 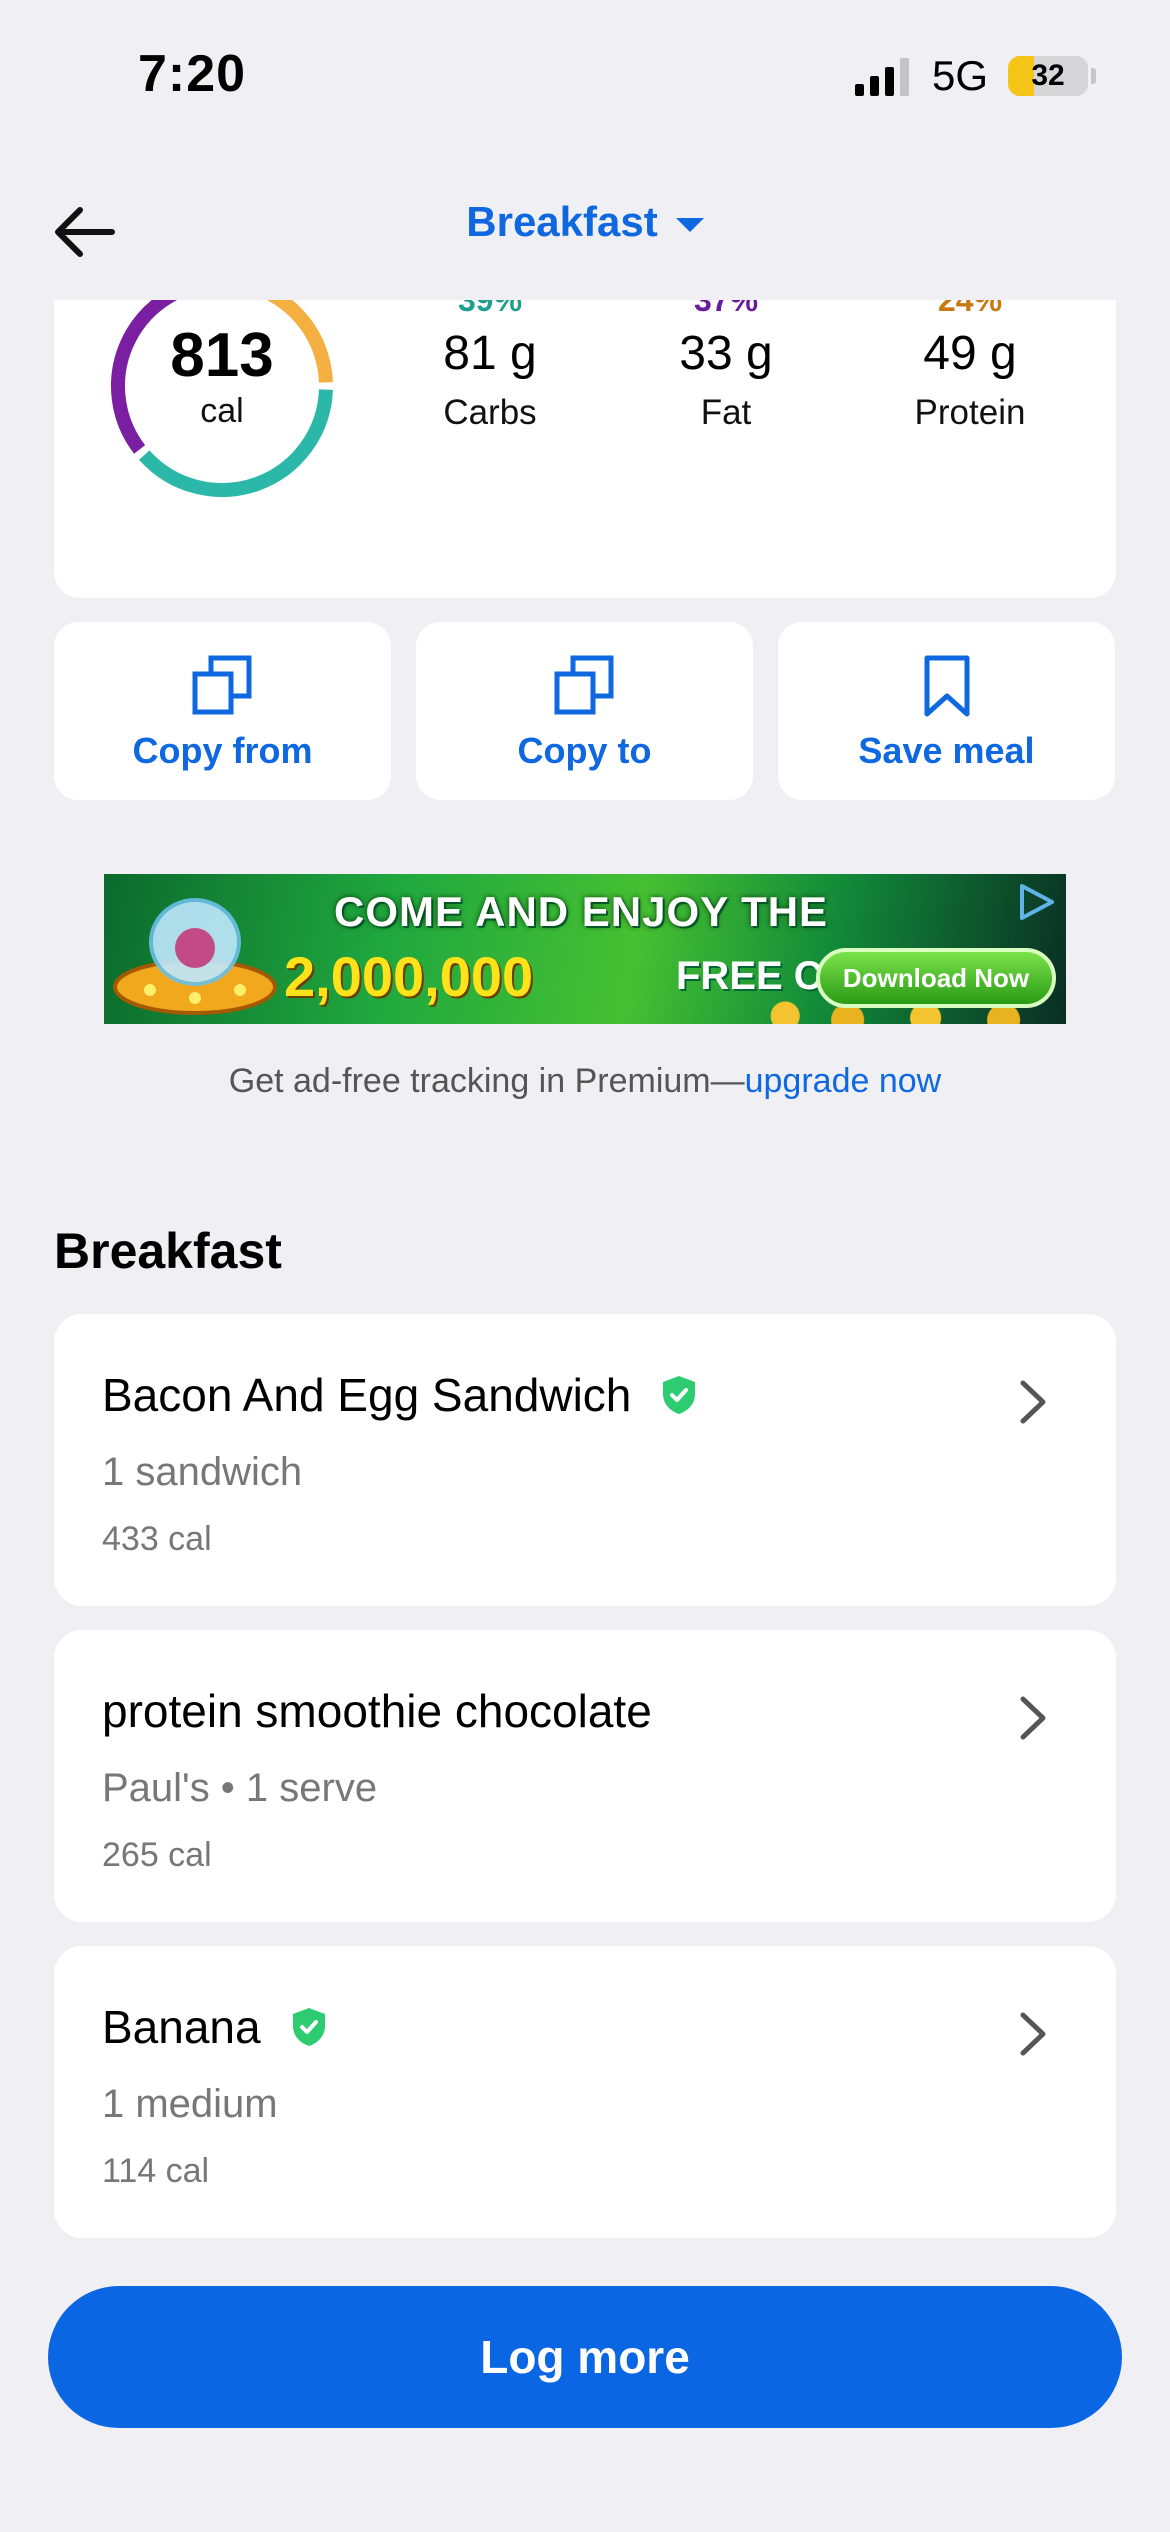 I want to click on ad-amount: 2,000,000, so click(x=409, y=976).